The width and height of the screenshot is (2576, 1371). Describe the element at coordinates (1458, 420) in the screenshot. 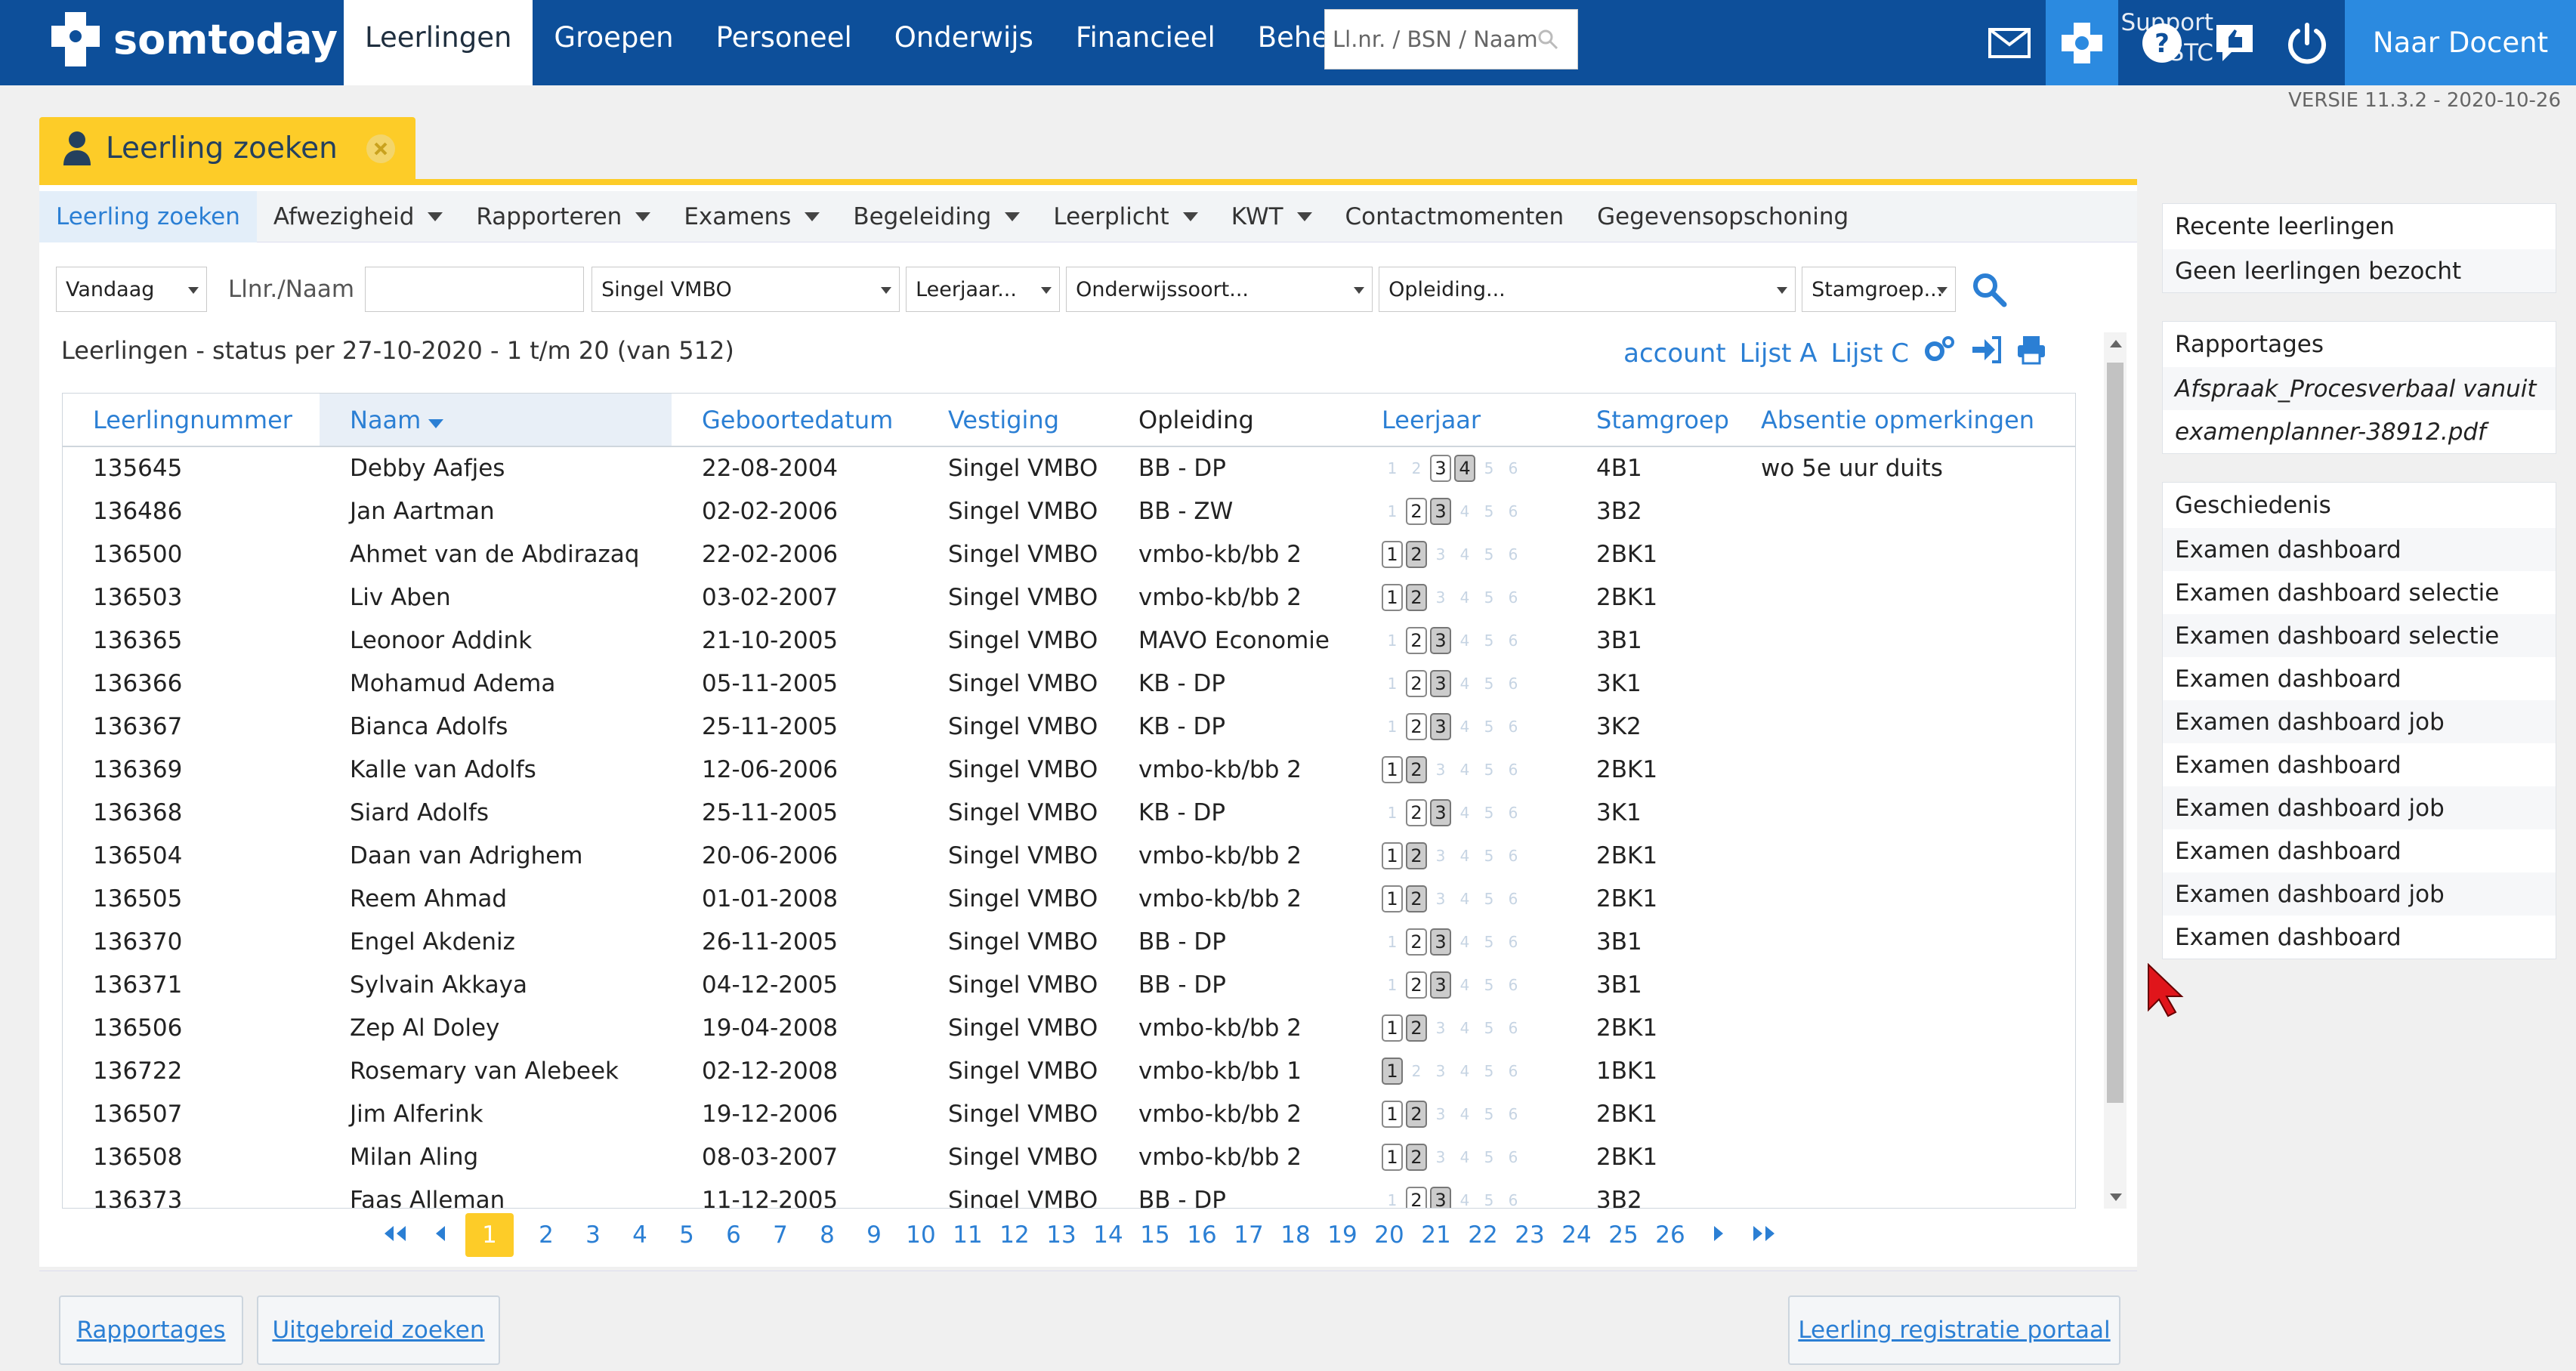

I see `col-leerjaar: Leerjaar` at that location.